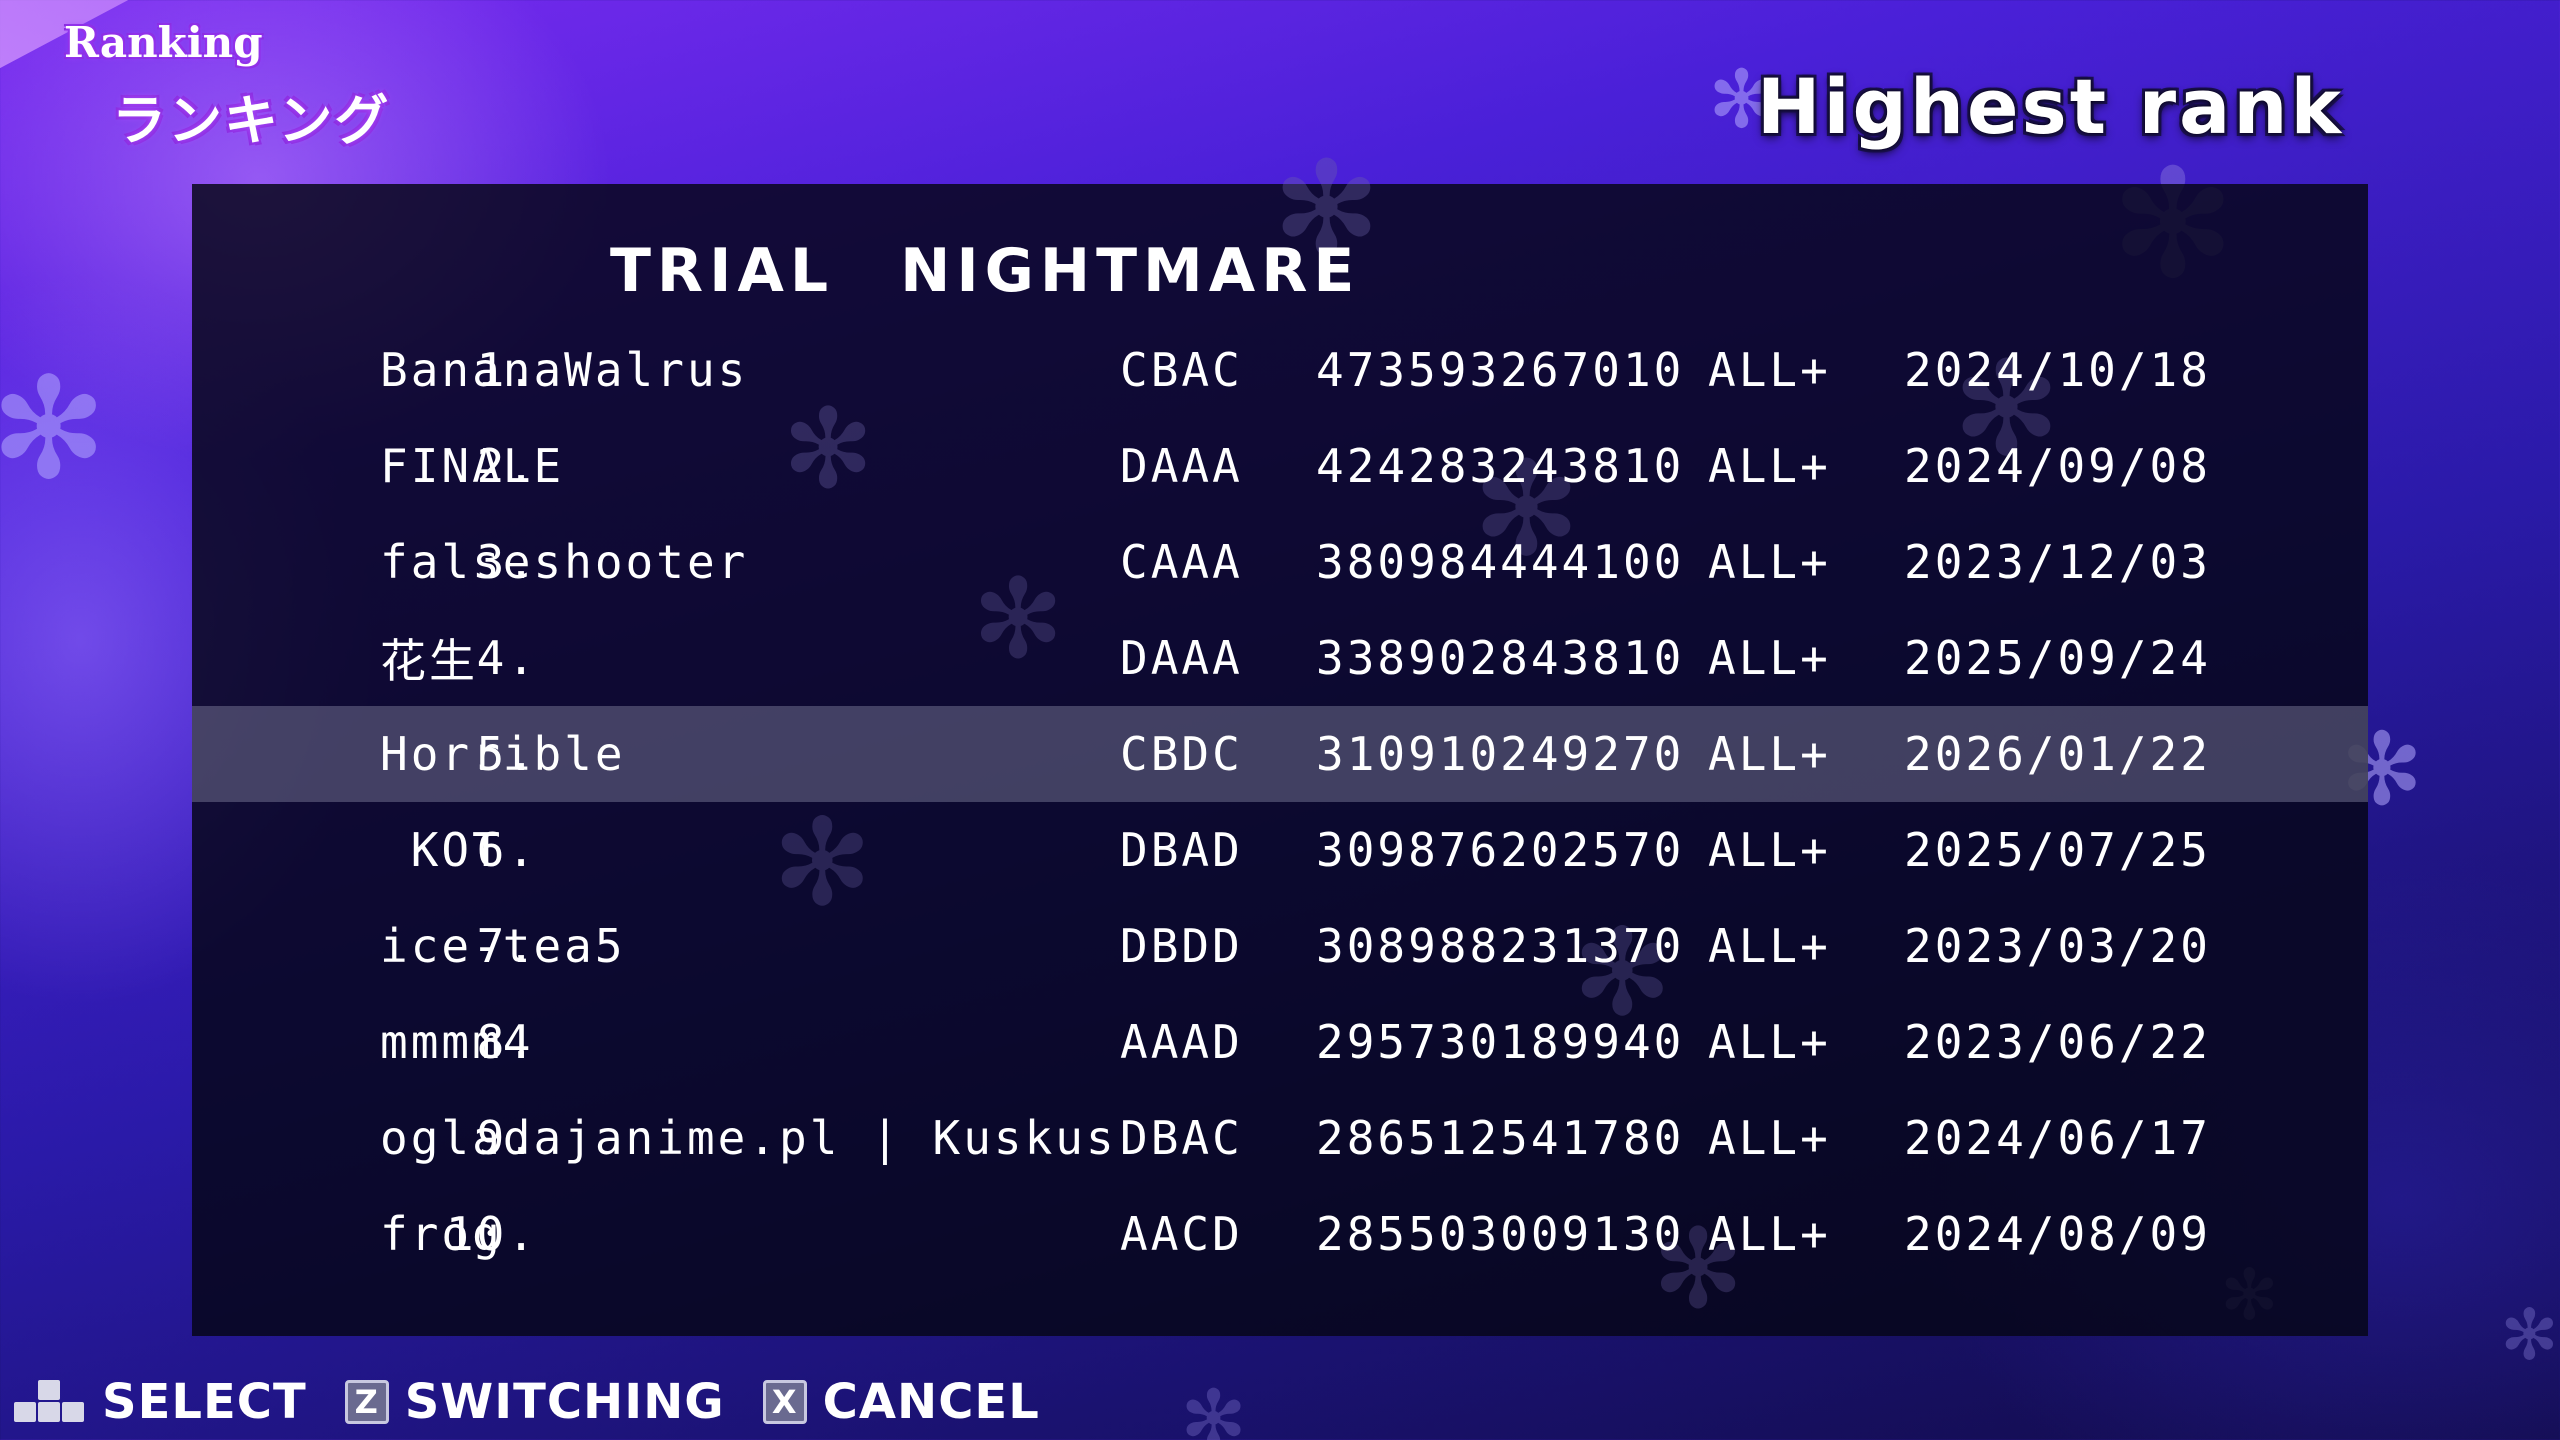 Image resolution: width=2560 pixels, height=1440 pixels. I want to click on cancel-hint-label: CANCEL, so click(931, 1402).